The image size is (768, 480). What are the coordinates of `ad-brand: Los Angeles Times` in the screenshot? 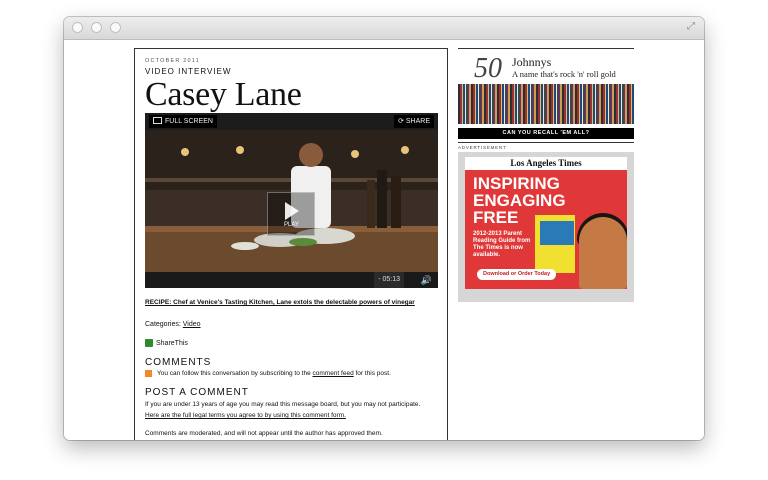 It's located at (546, 163).